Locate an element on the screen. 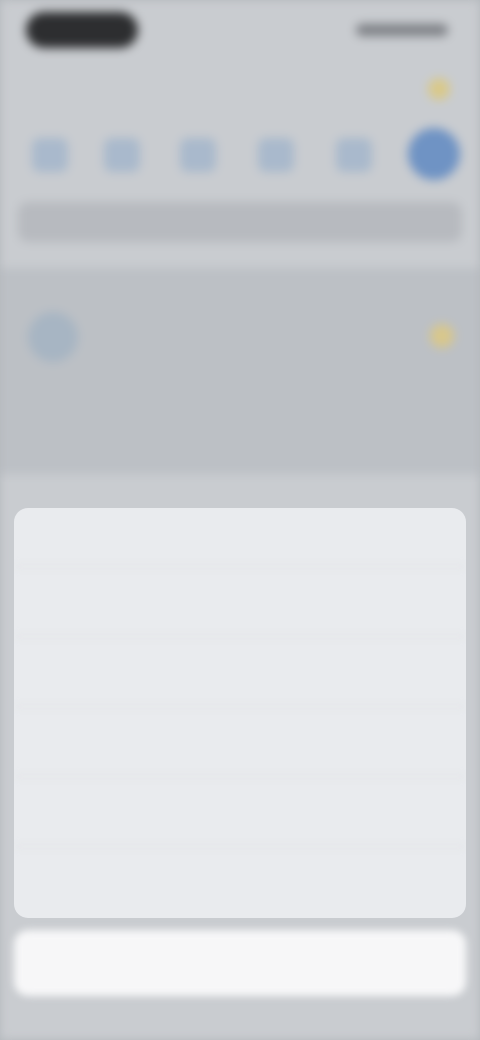  toolbar is located at coordinates (240, 154).